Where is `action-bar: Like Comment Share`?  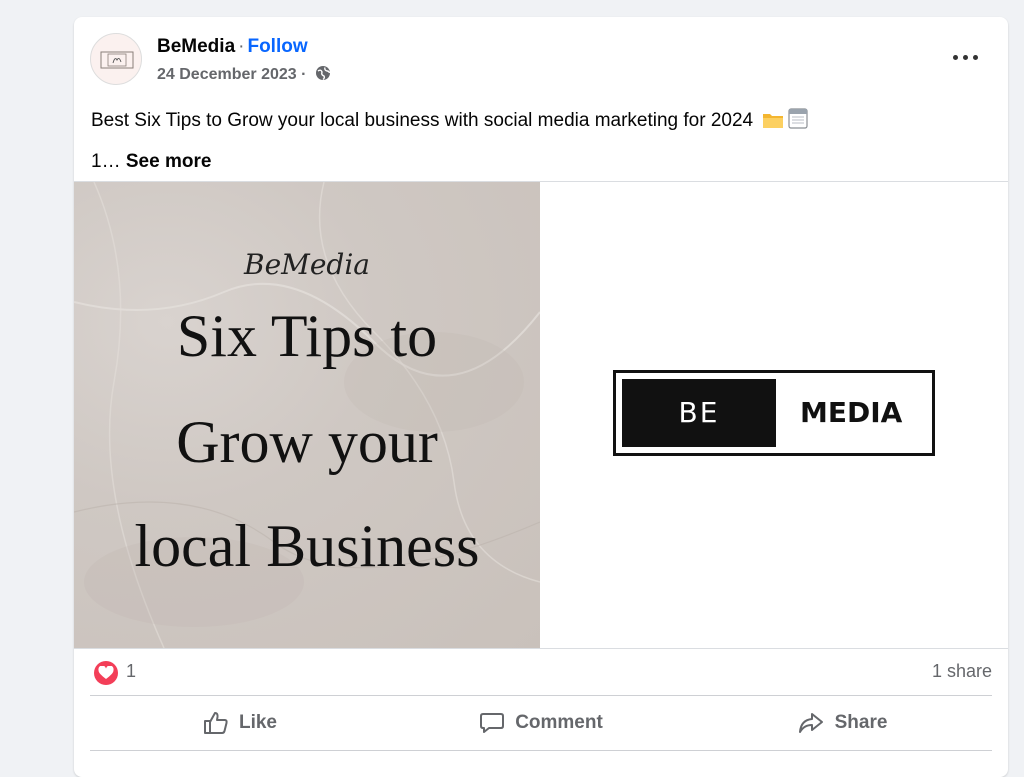
action-bar: Like Comment Share is located at coordinates (541, 723).